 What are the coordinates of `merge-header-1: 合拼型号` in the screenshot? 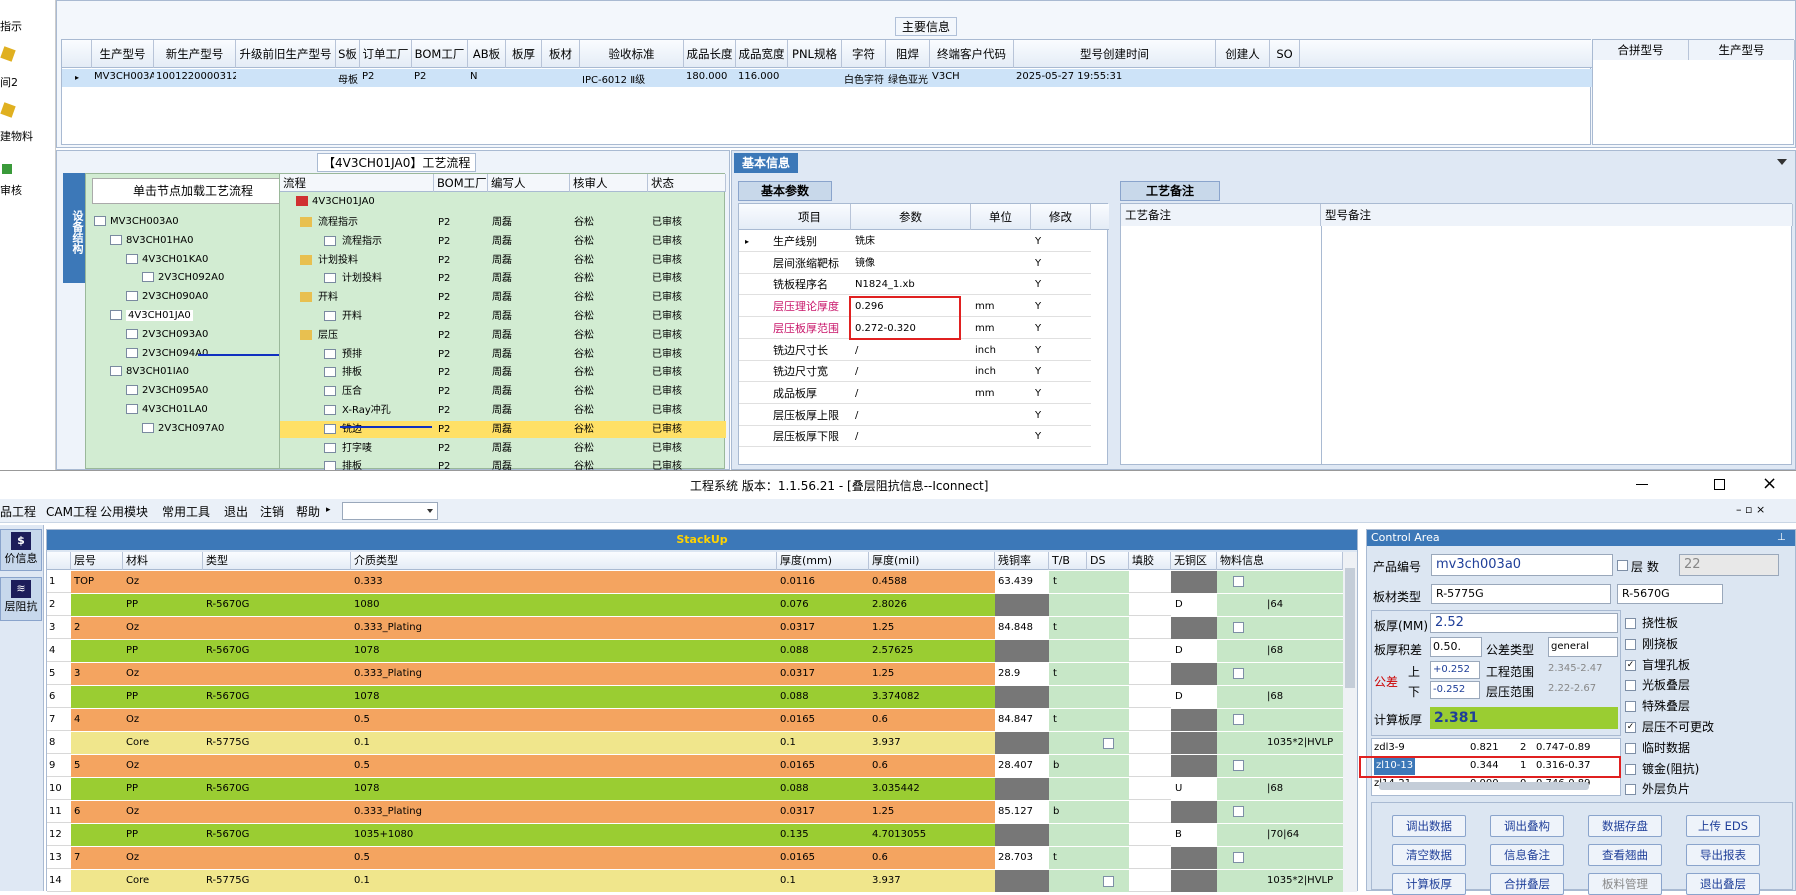 It's located at (1641, 50).